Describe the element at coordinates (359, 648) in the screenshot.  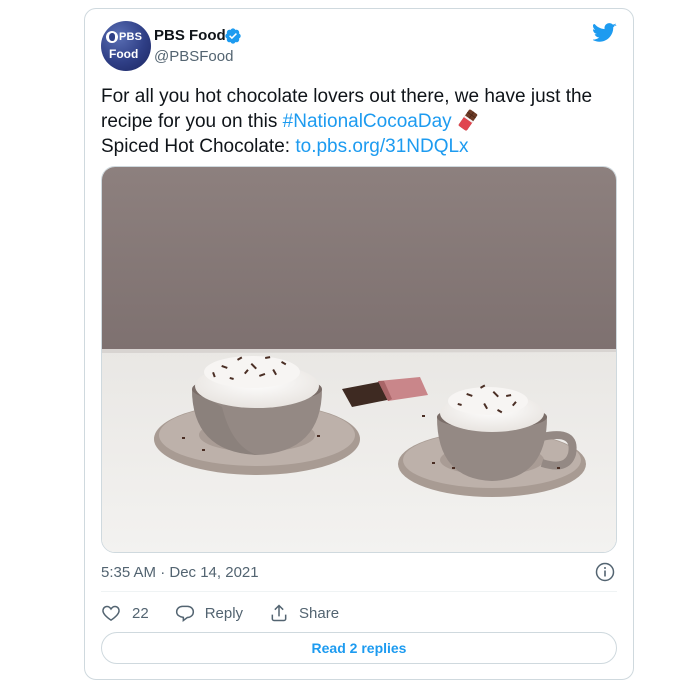
I see `read-replies-button: Read 2 replies` at that location.